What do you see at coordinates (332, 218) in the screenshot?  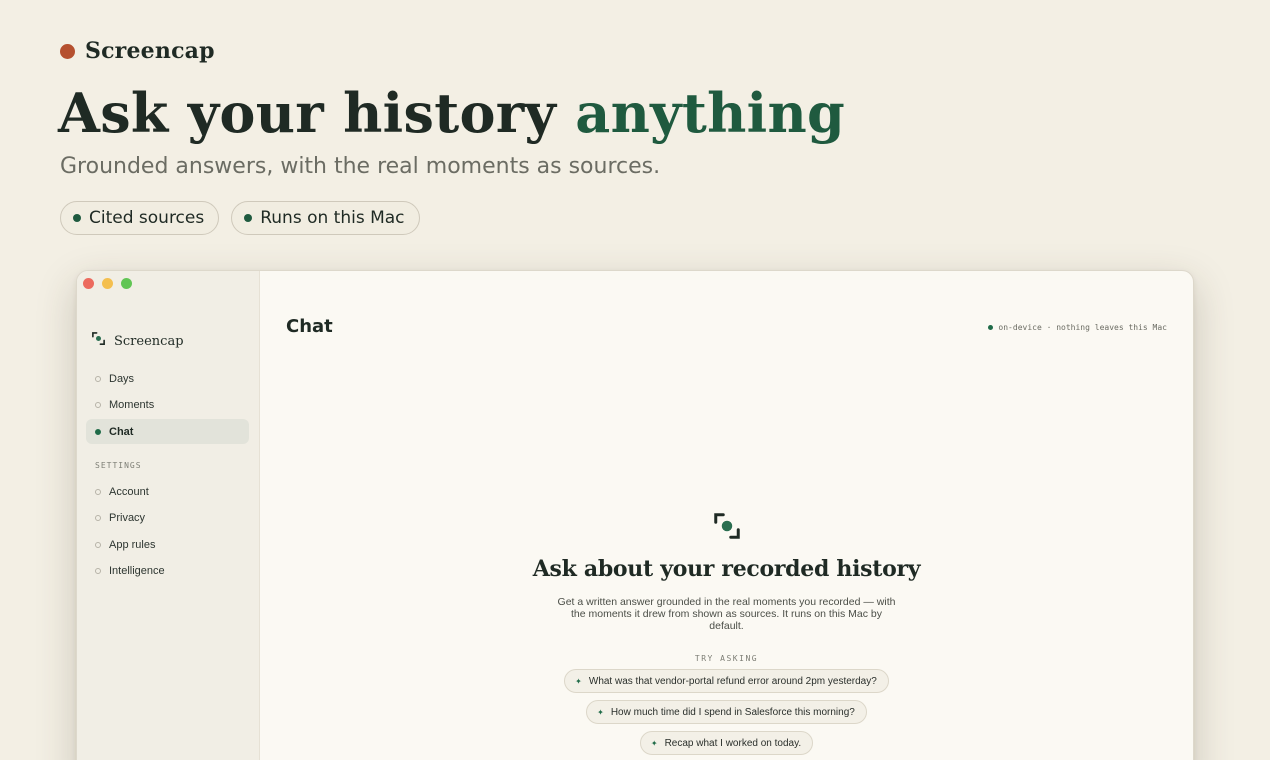 I see `pill-label: Runs on this Mac` at bounding box center [332, 218].